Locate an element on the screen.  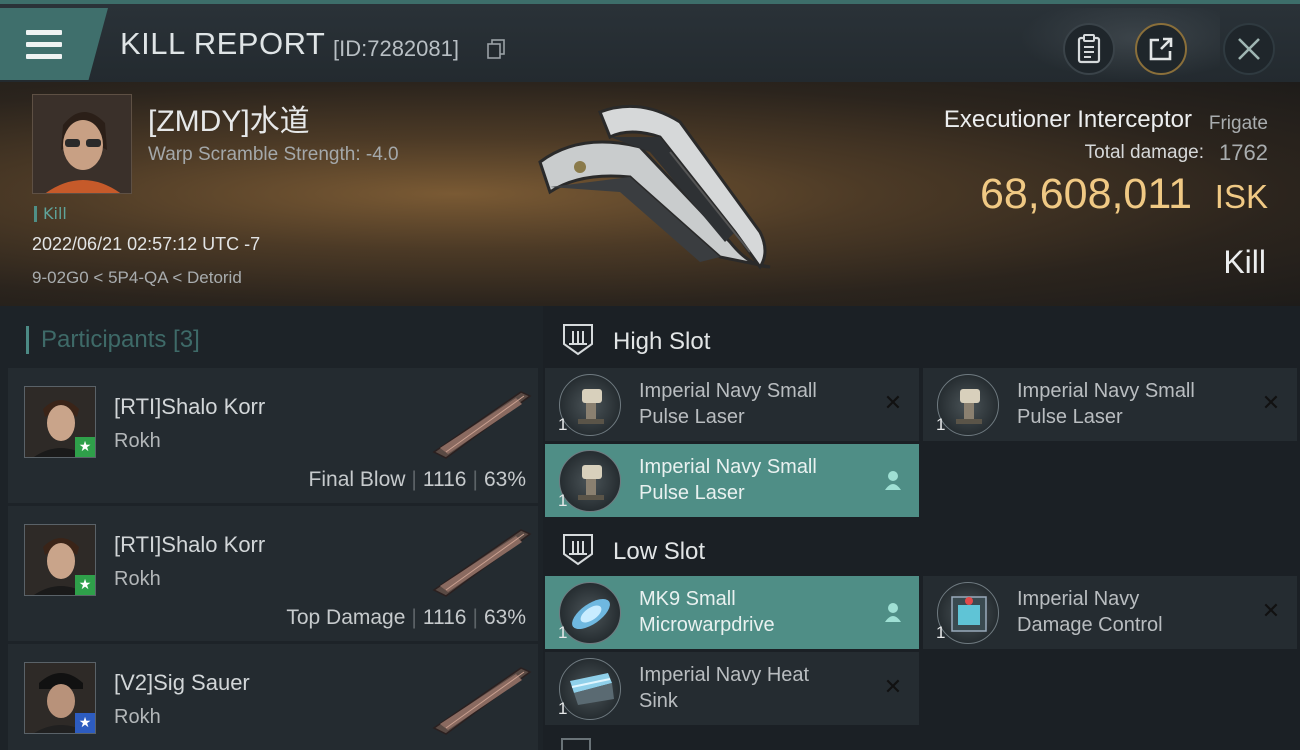
menu-icon is located at coordinates (44, 32).